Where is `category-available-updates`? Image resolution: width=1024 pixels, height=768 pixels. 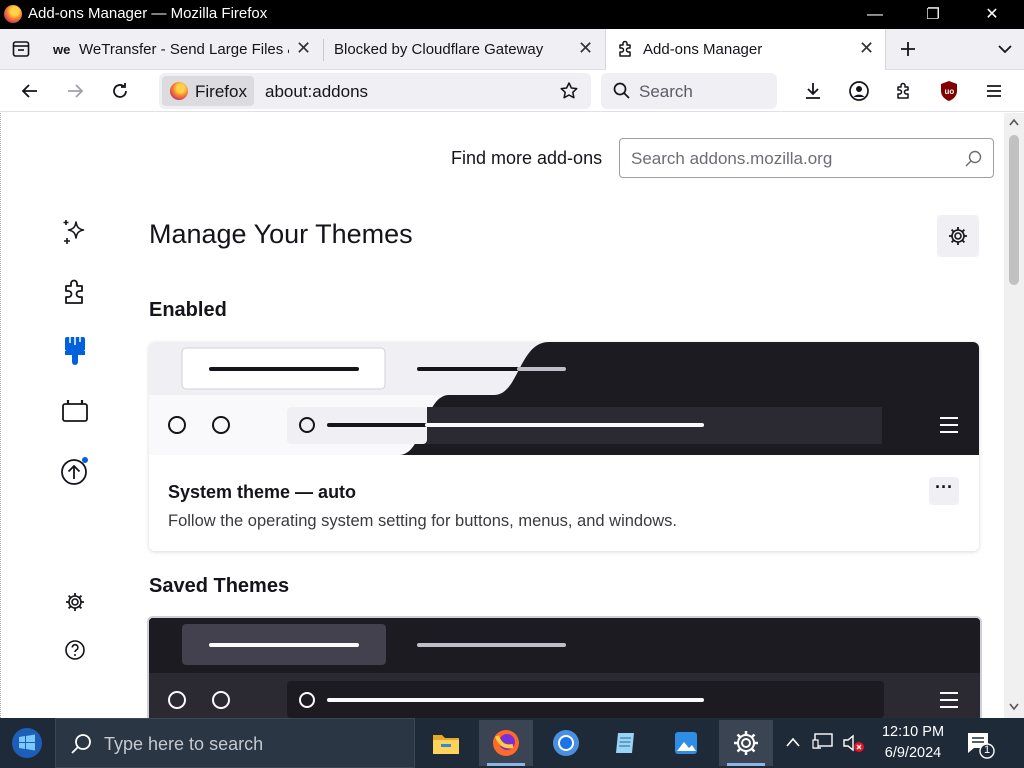
category-available-updates is located at coordinates (75, 471).